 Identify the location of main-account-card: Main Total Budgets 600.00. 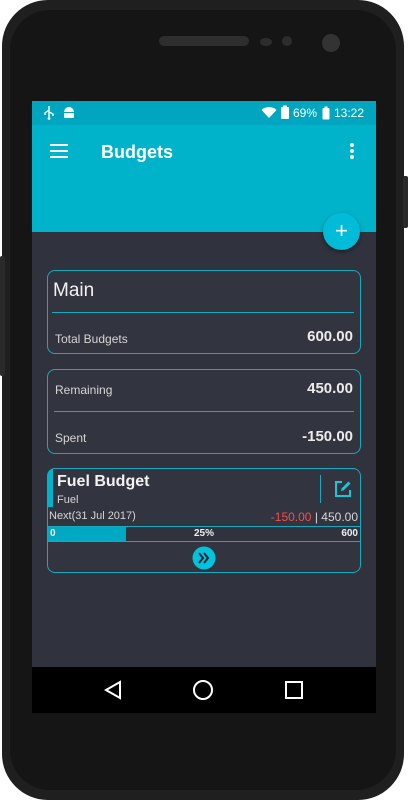
(204, 312).